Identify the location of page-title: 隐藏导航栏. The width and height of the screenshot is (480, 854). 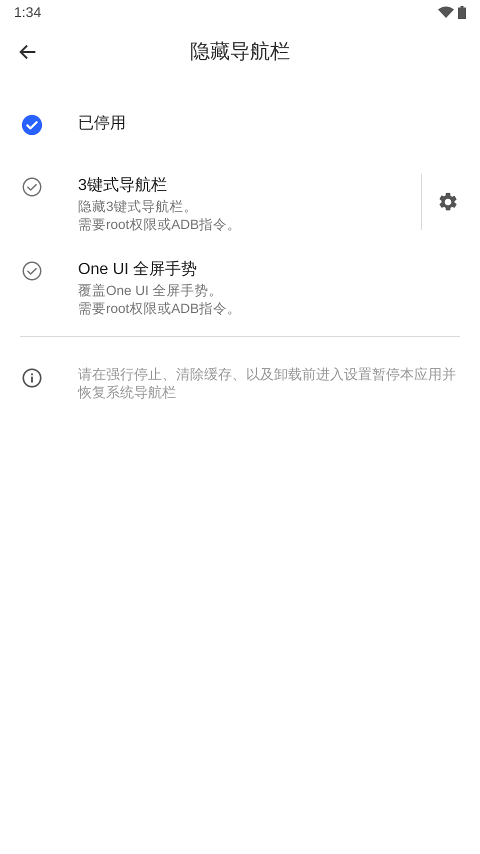
(240, 52).